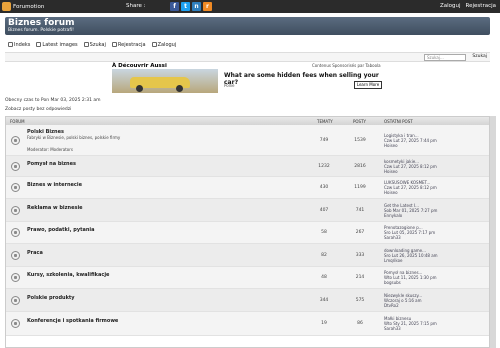 This screenshot has height=348, width=500. What do you see at coordinates (324, 255) in the screenshot?
I see `topic-count: 82` at bounding box center [324, 255].